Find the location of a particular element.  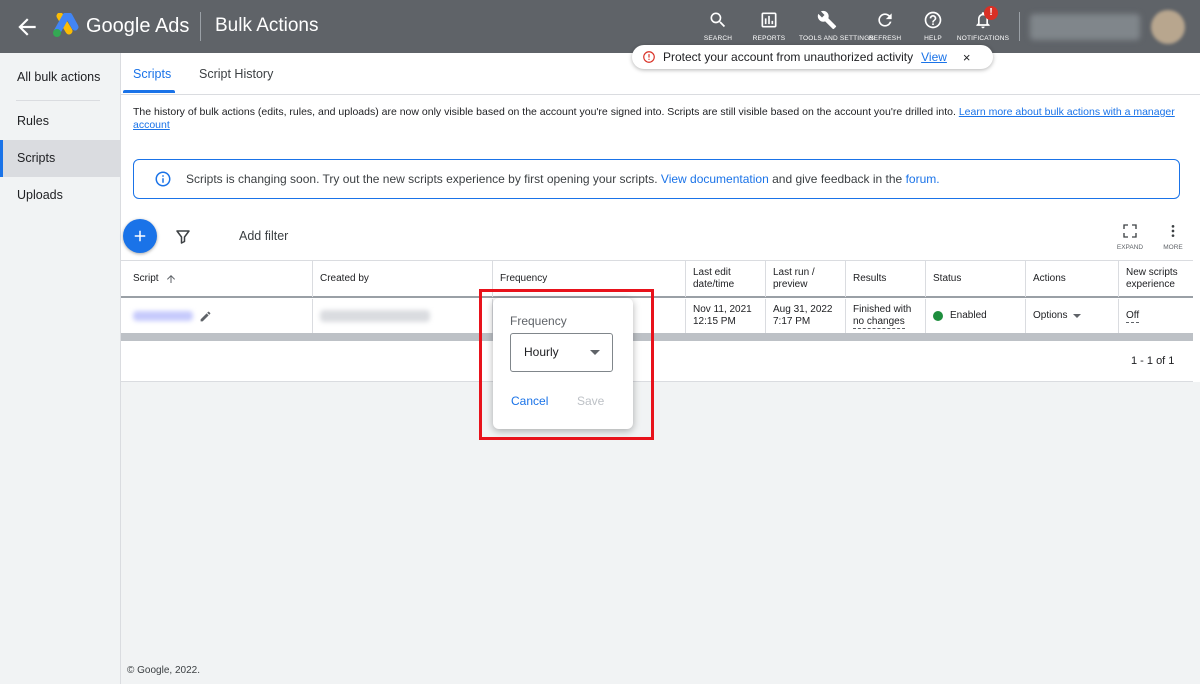

column-header-last-run: Last run / preview is located at coordinates (806, 279).